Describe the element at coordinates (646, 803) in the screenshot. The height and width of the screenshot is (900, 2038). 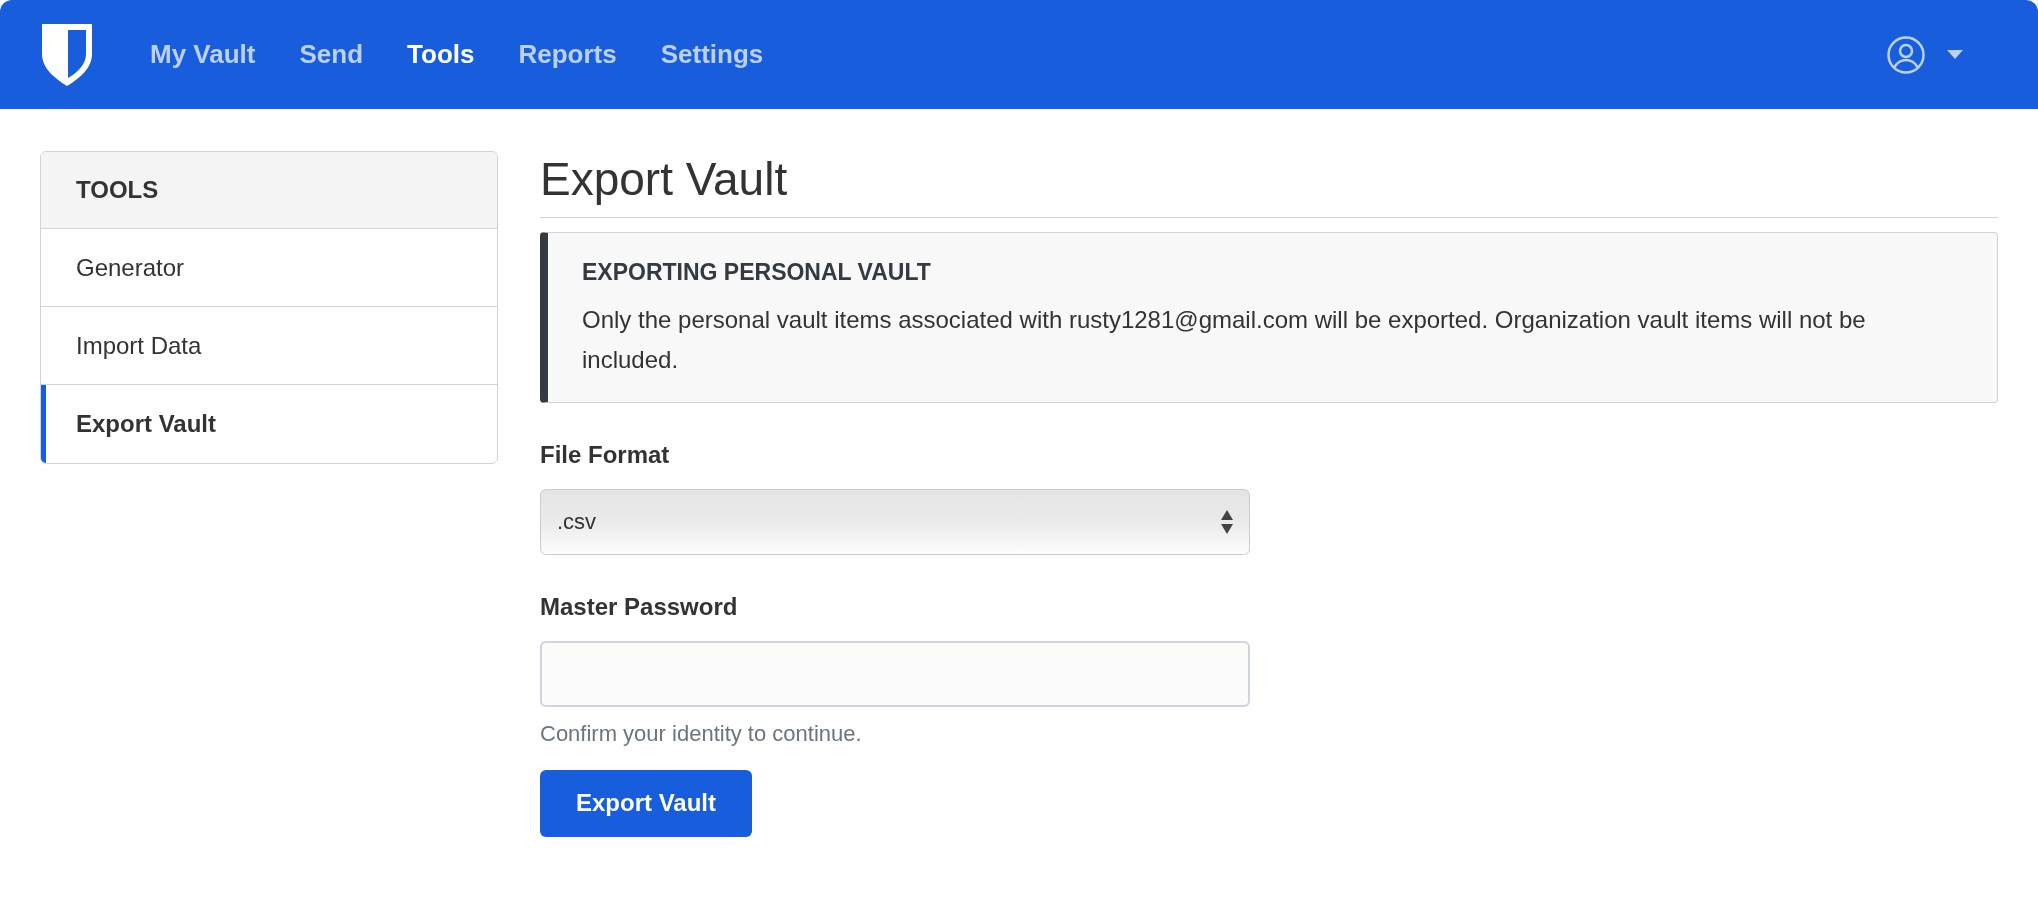
I see `export-vault-button: Export Vault` at that location.